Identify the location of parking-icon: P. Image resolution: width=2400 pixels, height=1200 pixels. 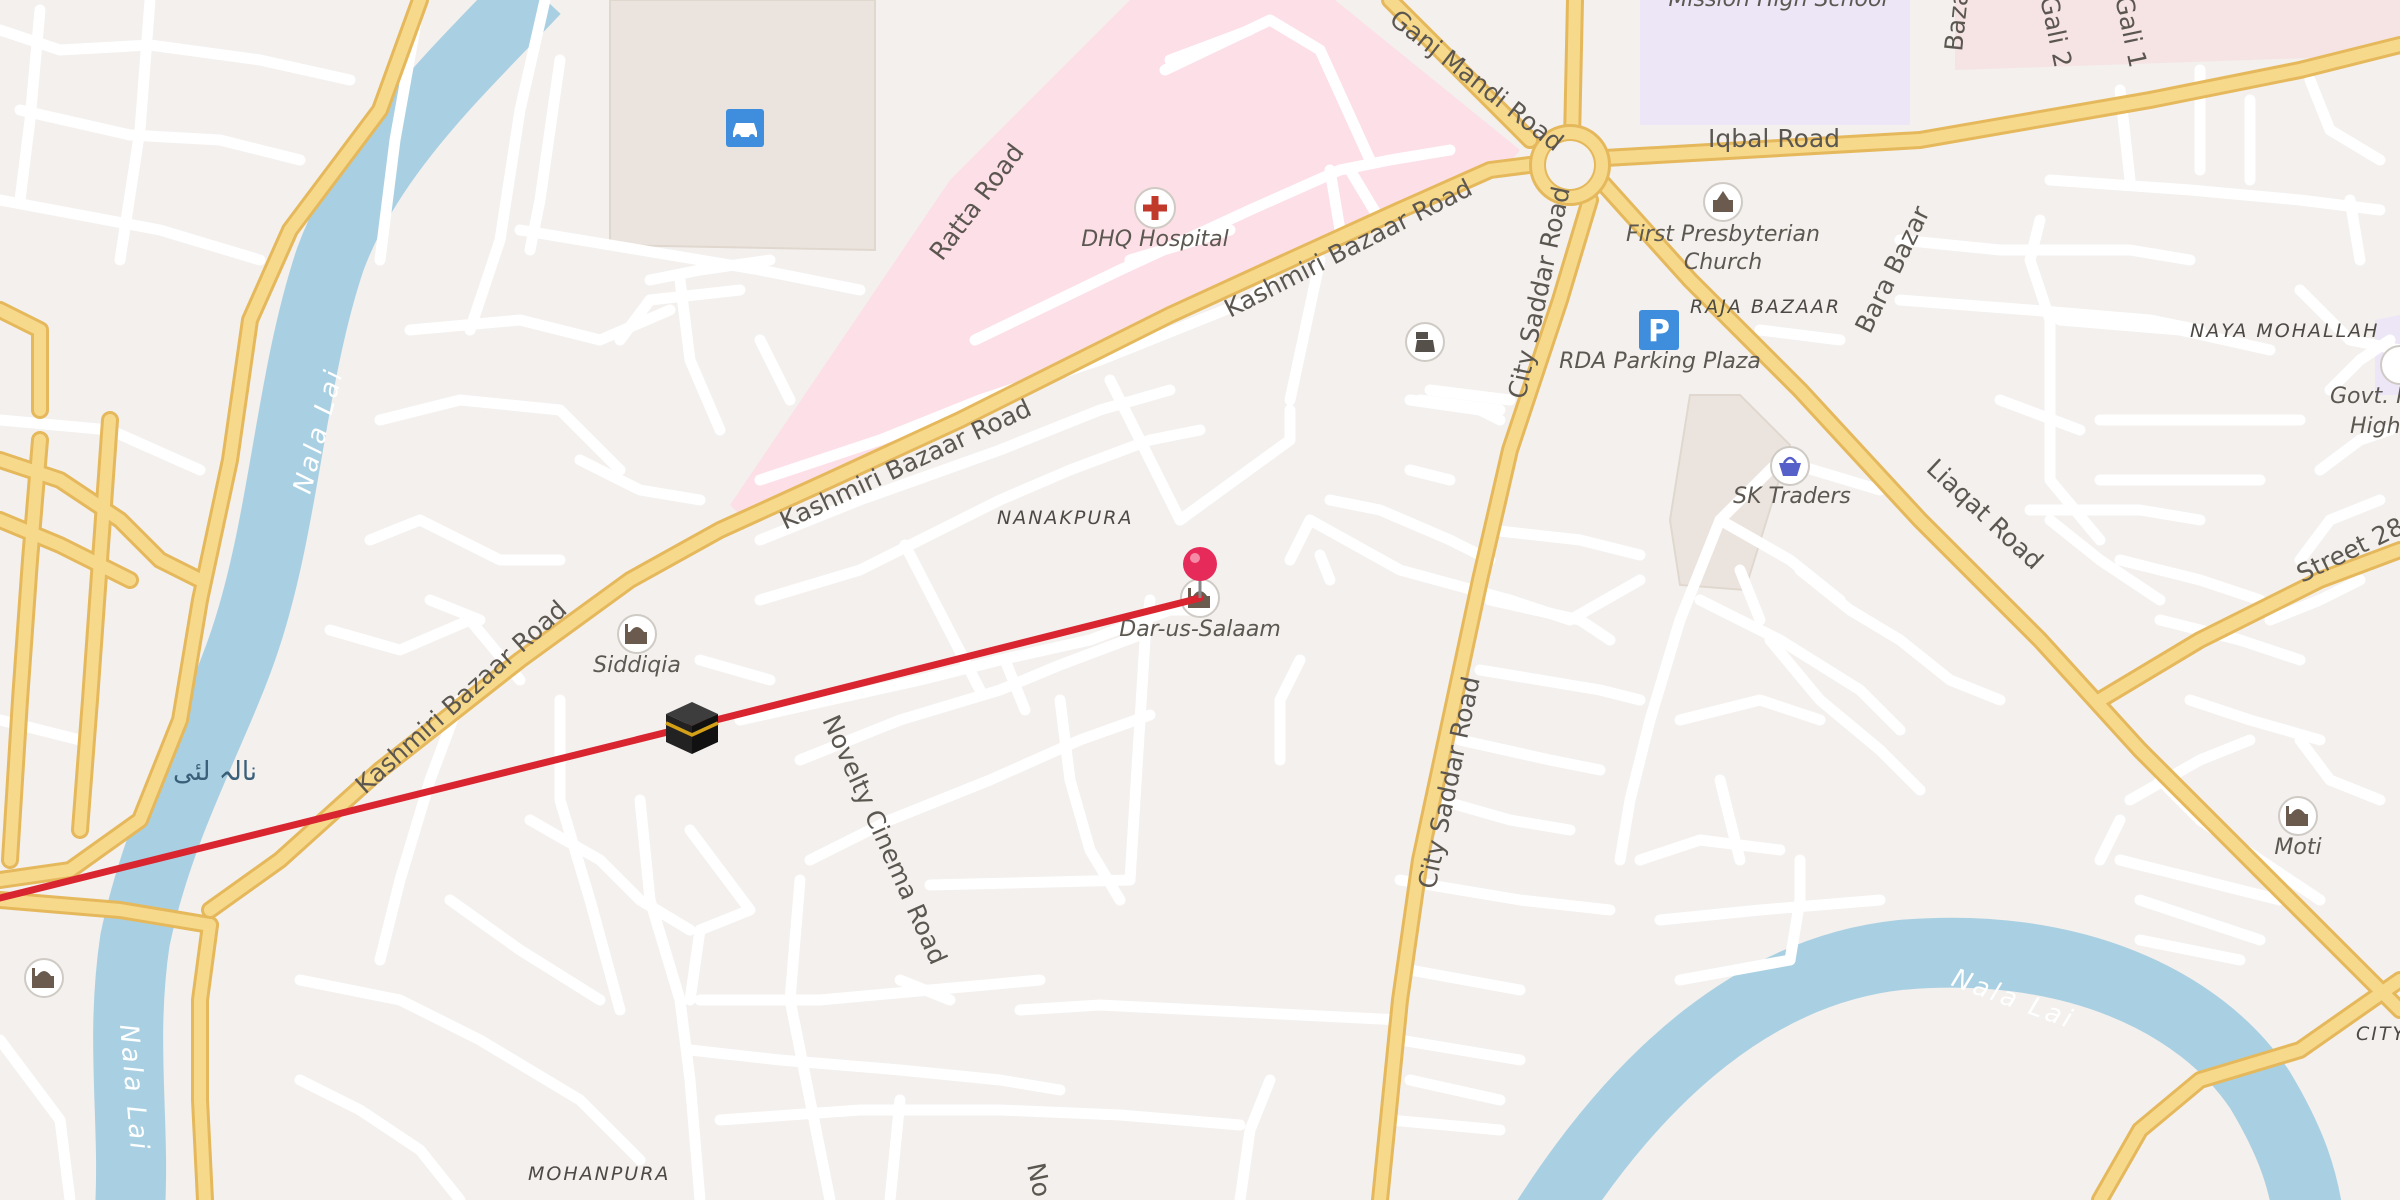
(1659, 330).